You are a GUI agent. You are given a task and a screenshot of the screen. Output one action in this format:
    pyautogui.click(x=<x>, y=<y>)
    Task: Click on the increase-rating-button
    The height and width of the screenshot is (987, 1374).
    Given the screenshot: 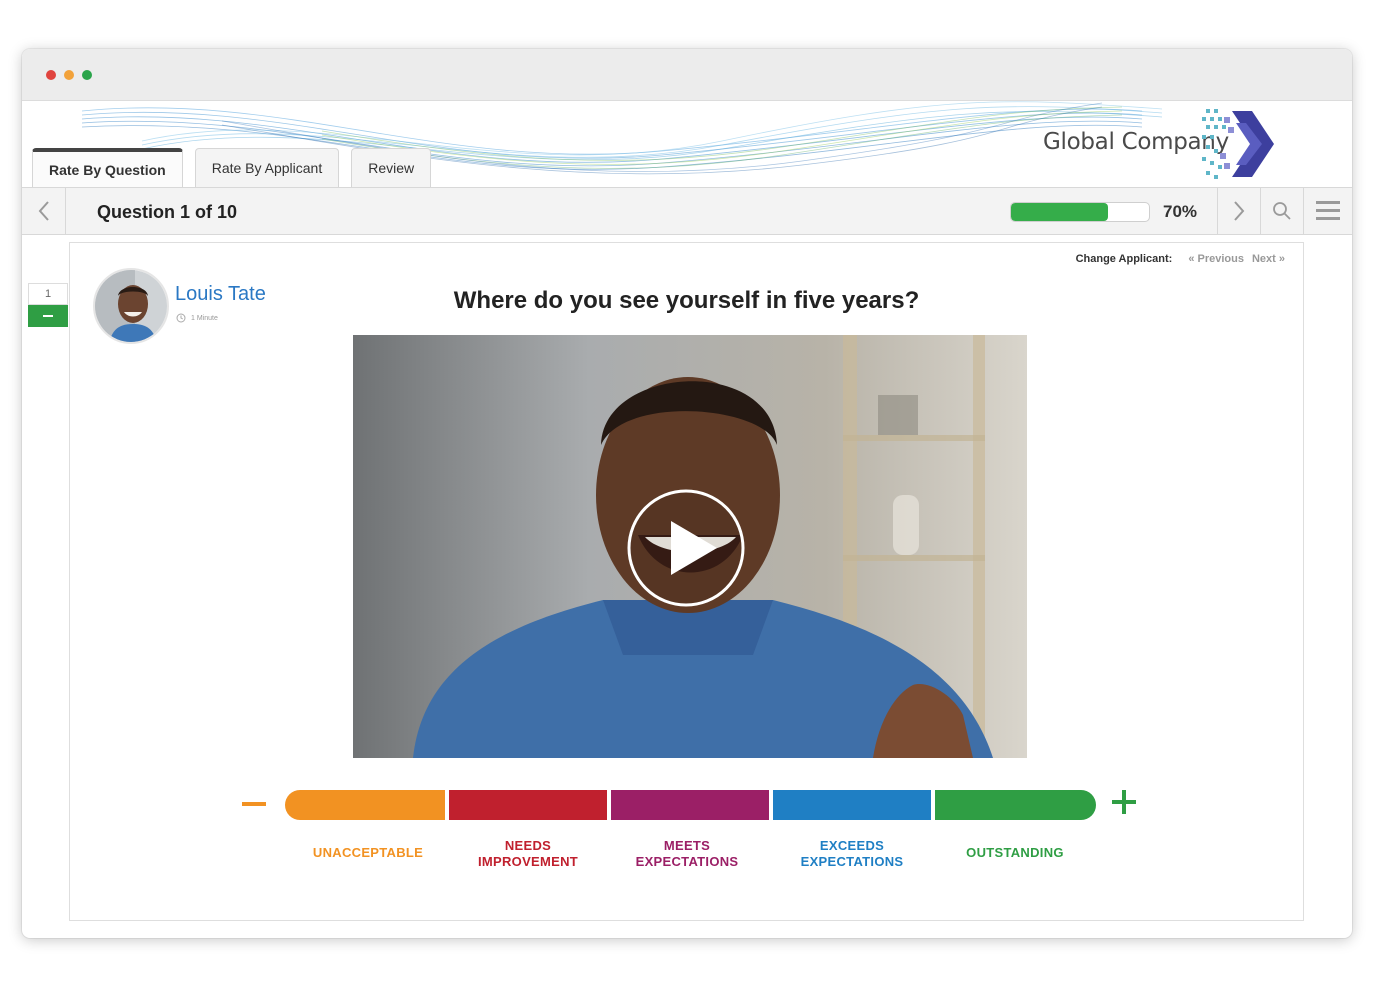 What is the action you would take?
    pyautogui.click(x=1125, y=802)
    